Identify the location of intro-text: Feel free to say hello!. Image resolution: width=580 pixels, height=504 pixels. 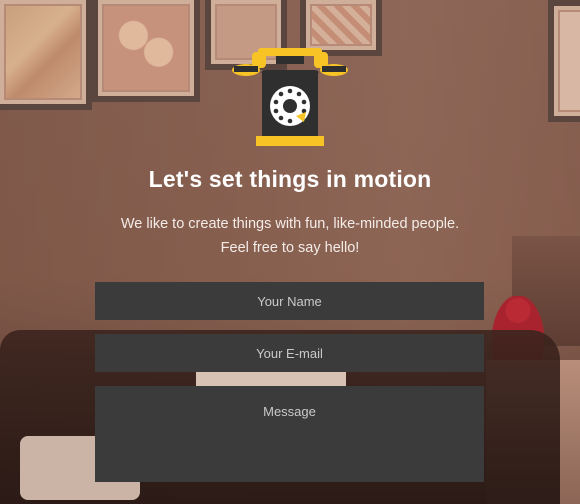
(290, 248).